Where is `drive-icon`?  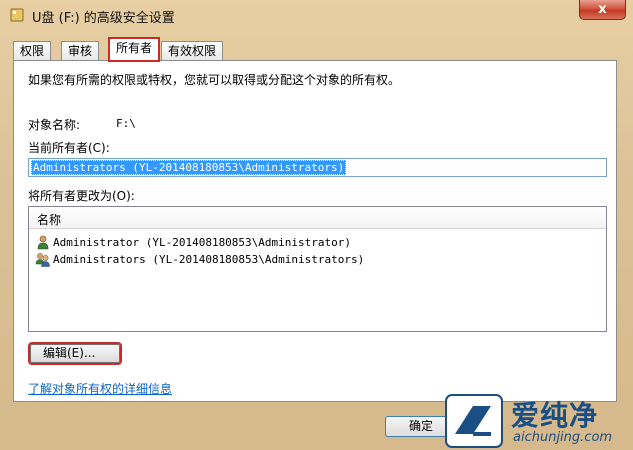 drive-icon is located at coordinates (17, 15).